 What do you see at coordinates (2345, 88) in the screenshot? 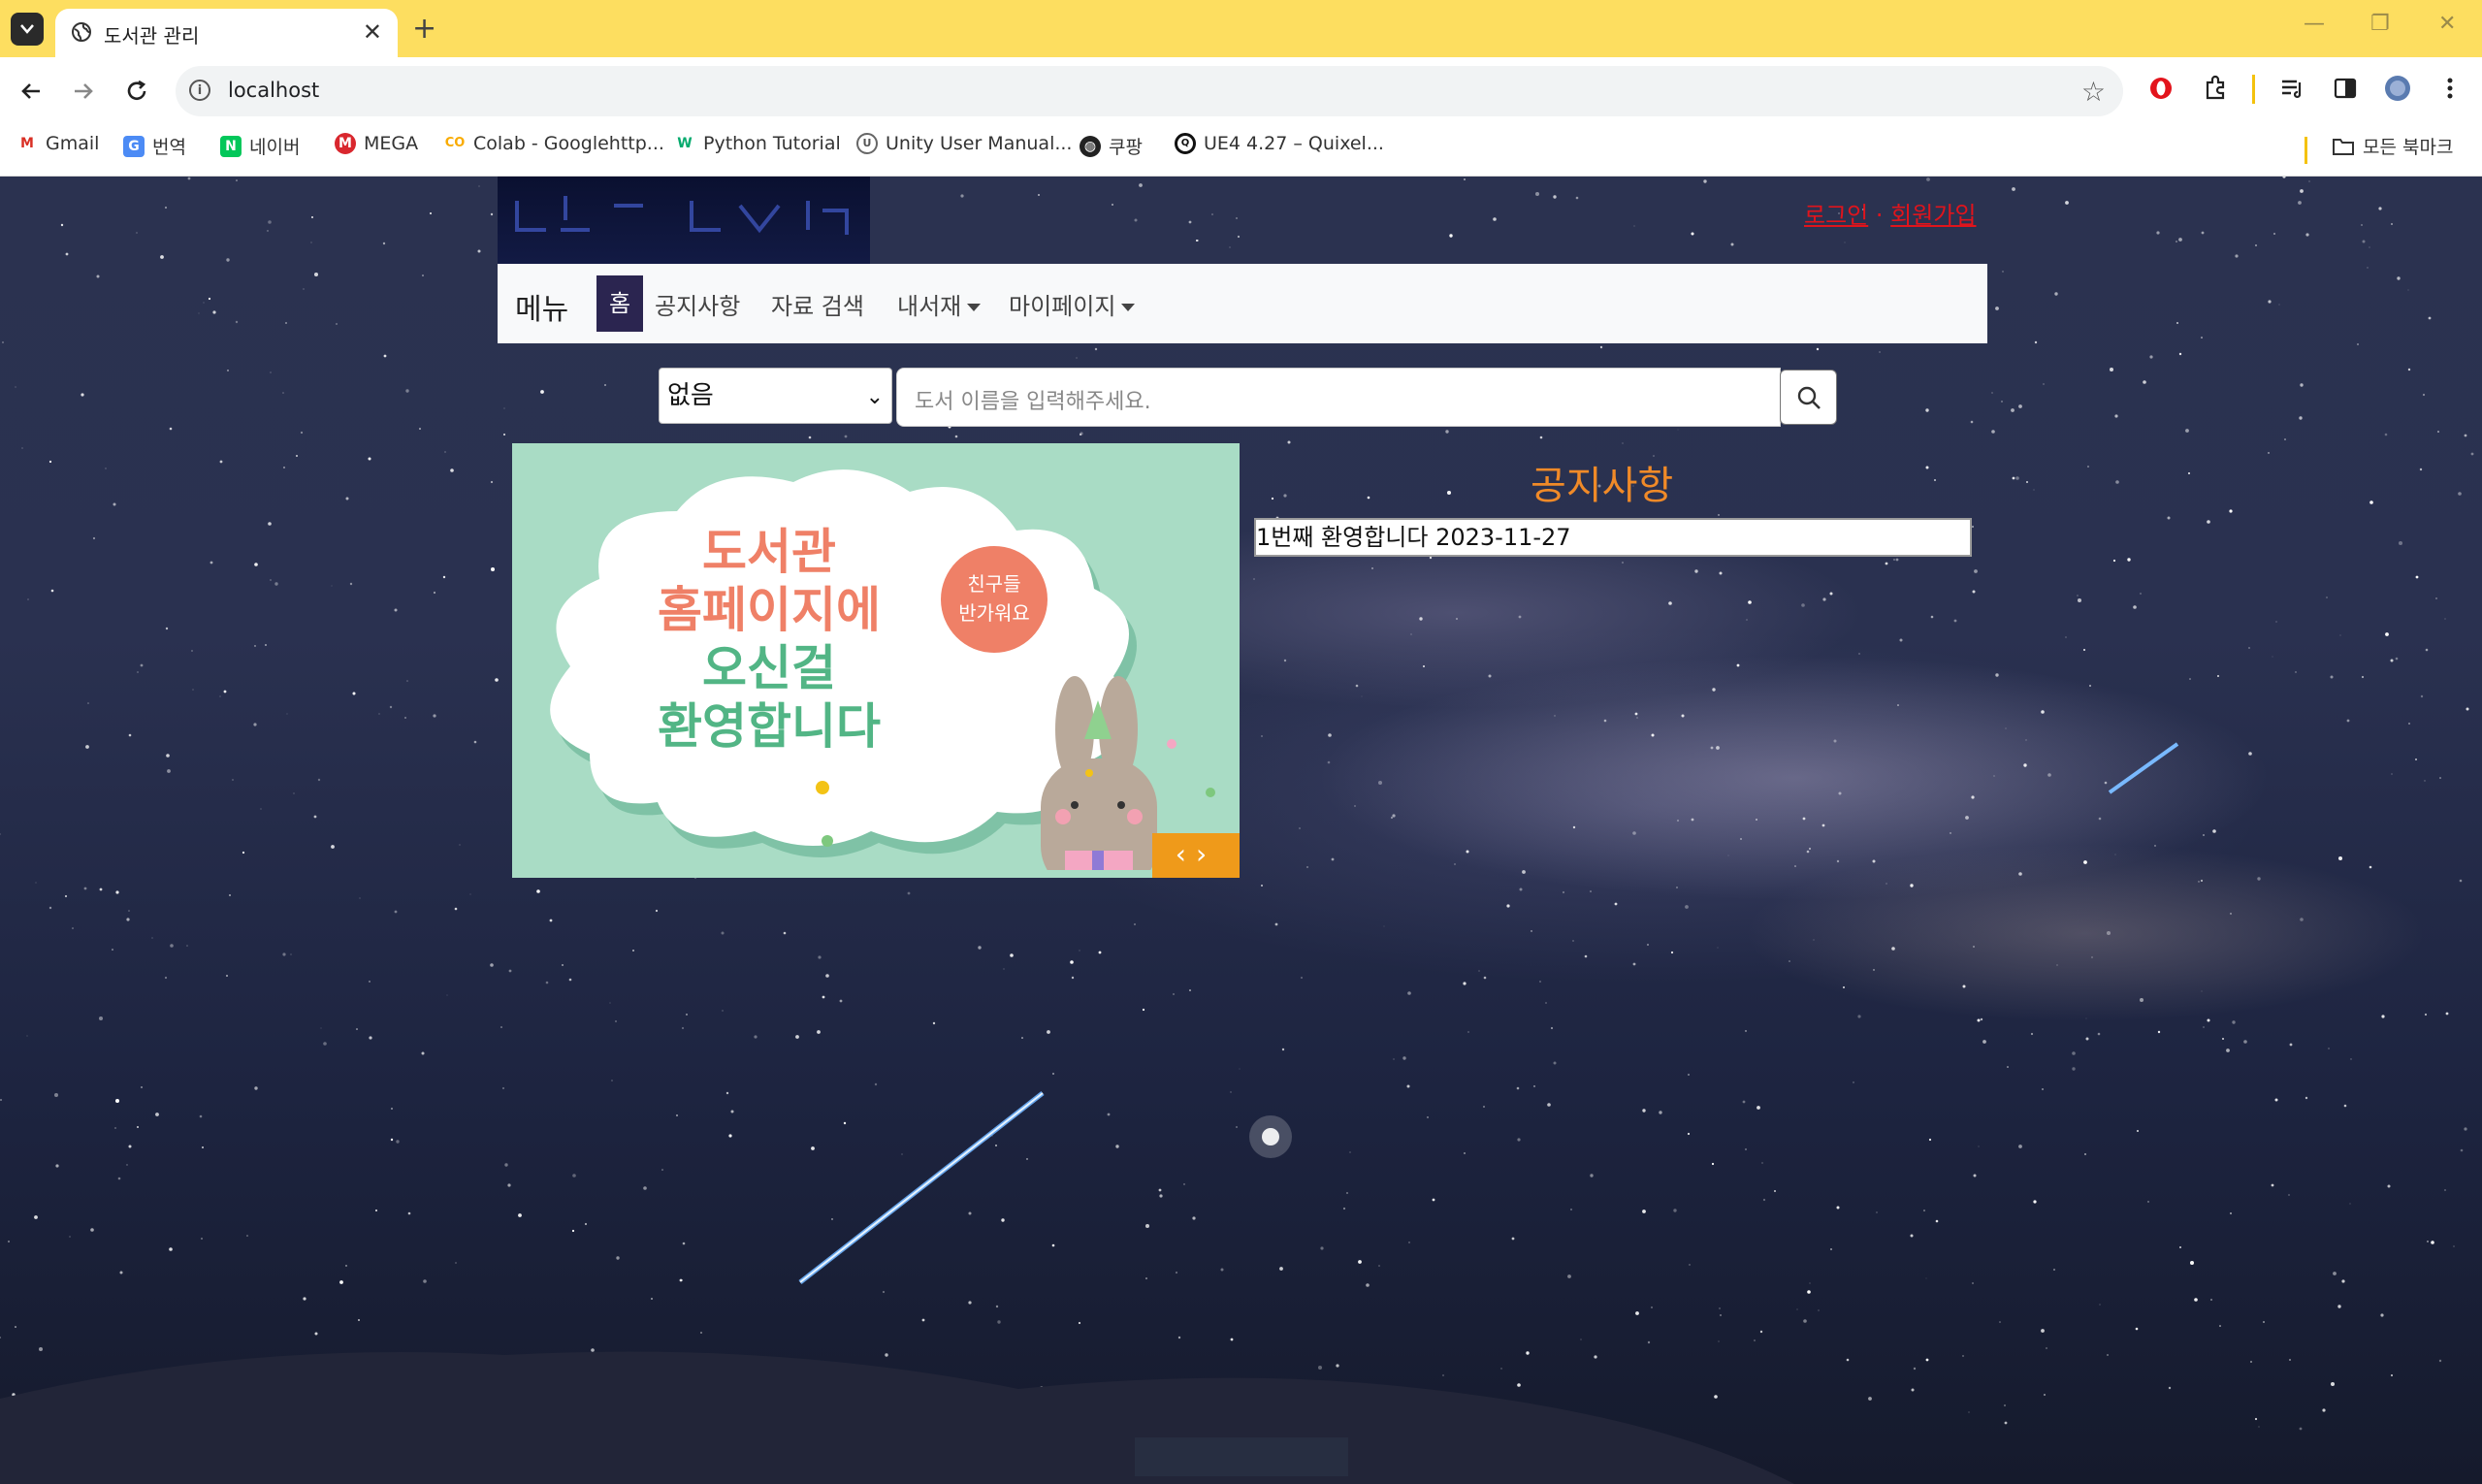
I see `side-panel-icon` at bounding box center [2345, 88].